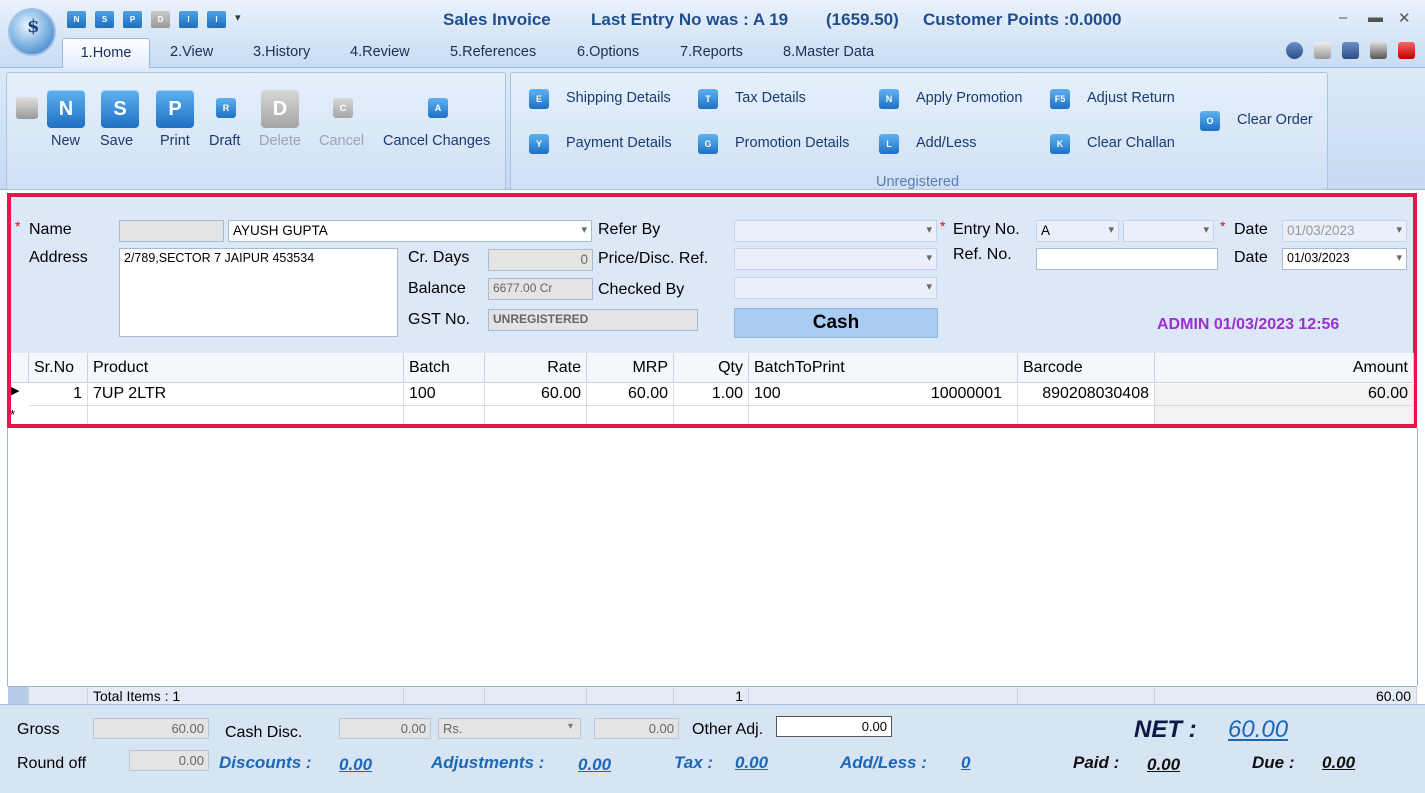  Describe the element at coordinates (540, 260) in the screenshot. I see `cr-days-field: 0` at that location.